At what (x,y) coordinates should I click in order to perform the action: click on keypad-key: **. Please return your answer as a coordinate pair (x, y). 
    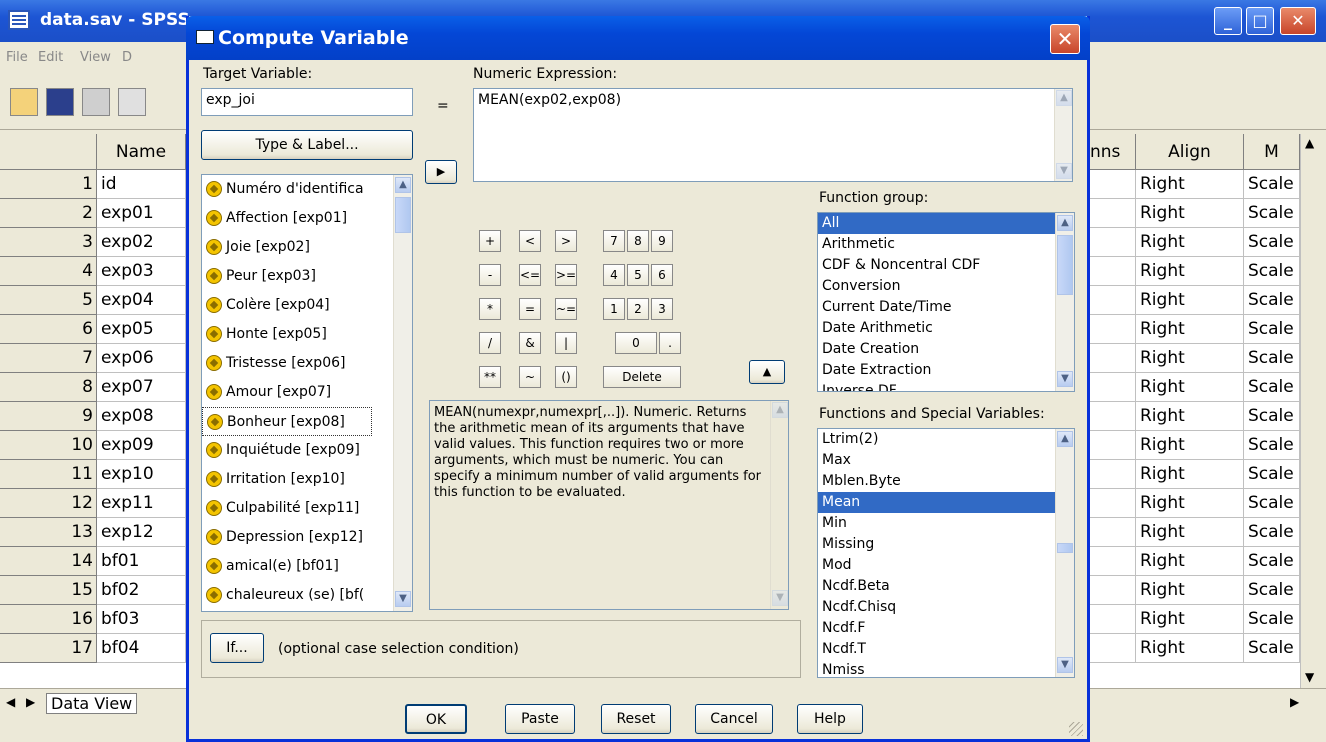
    Looking at the image, I should click on (490, 377).